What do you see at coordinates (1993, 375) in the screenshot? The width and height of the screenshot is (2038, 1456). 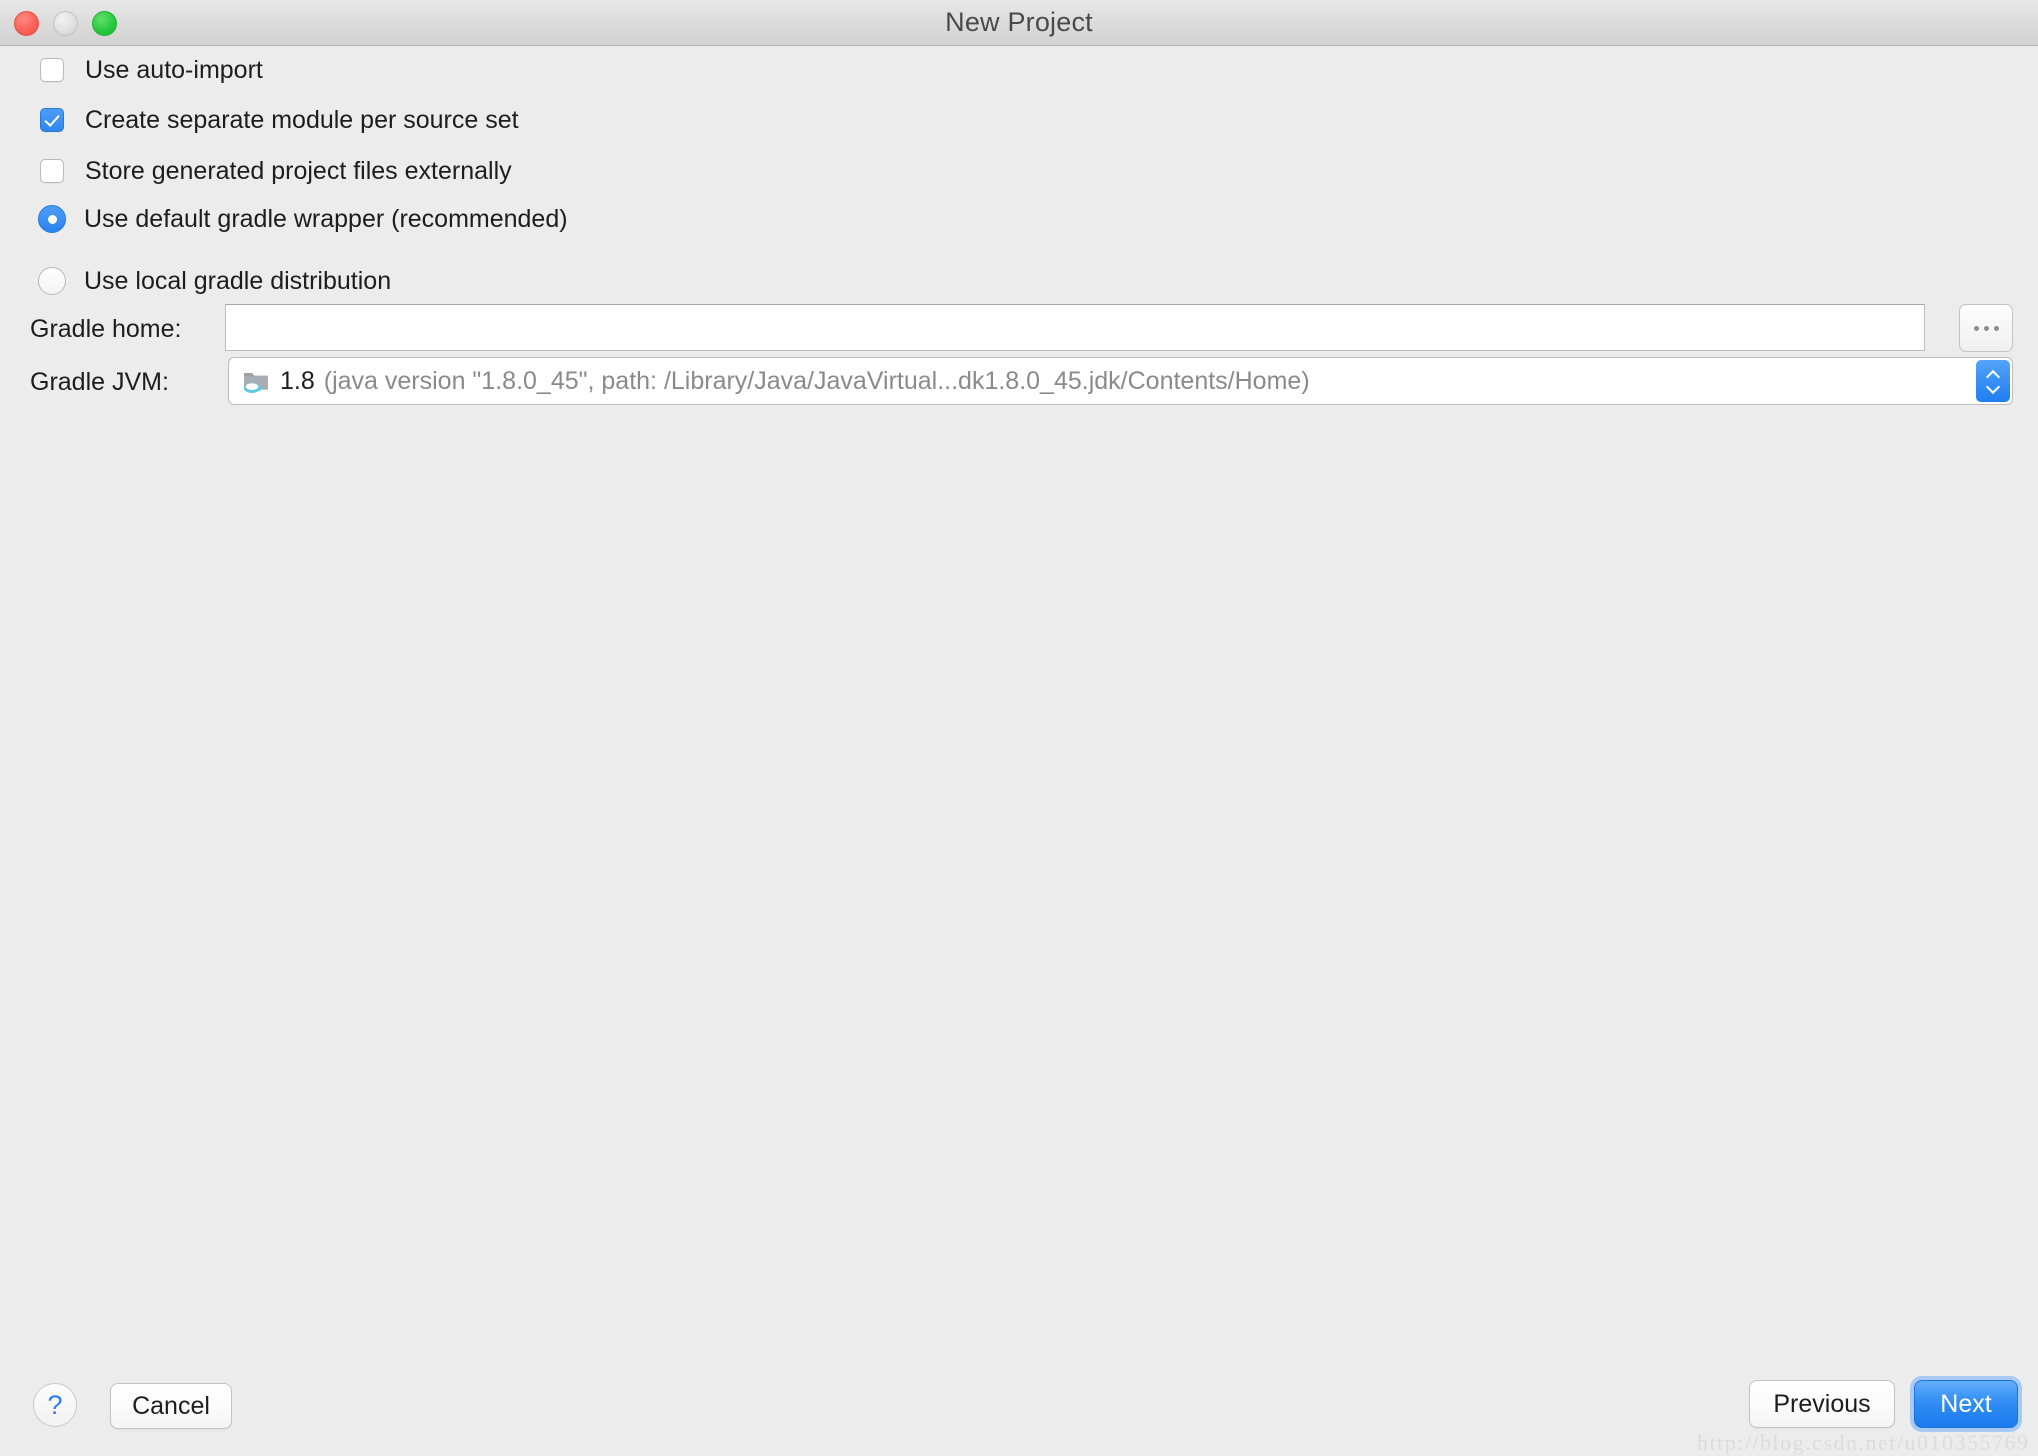 I see `chevron-up-icon` at bounding box center [1993, 375].